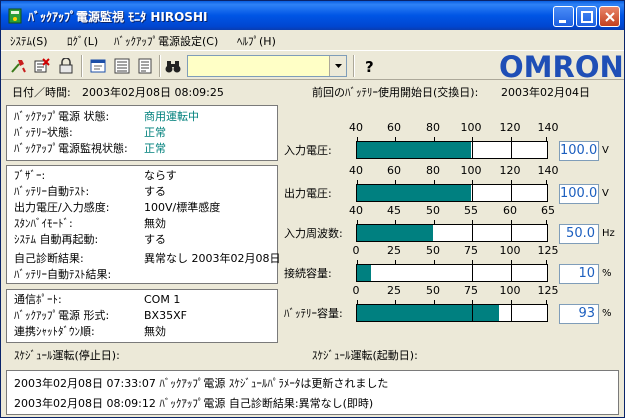 This screenshot has width=625, height=418. What do you see at coordinates (49, 258) in the screenshot?
I see `self-diagnosis-label: 自己診断結果:` at bounding box center [49, 258].